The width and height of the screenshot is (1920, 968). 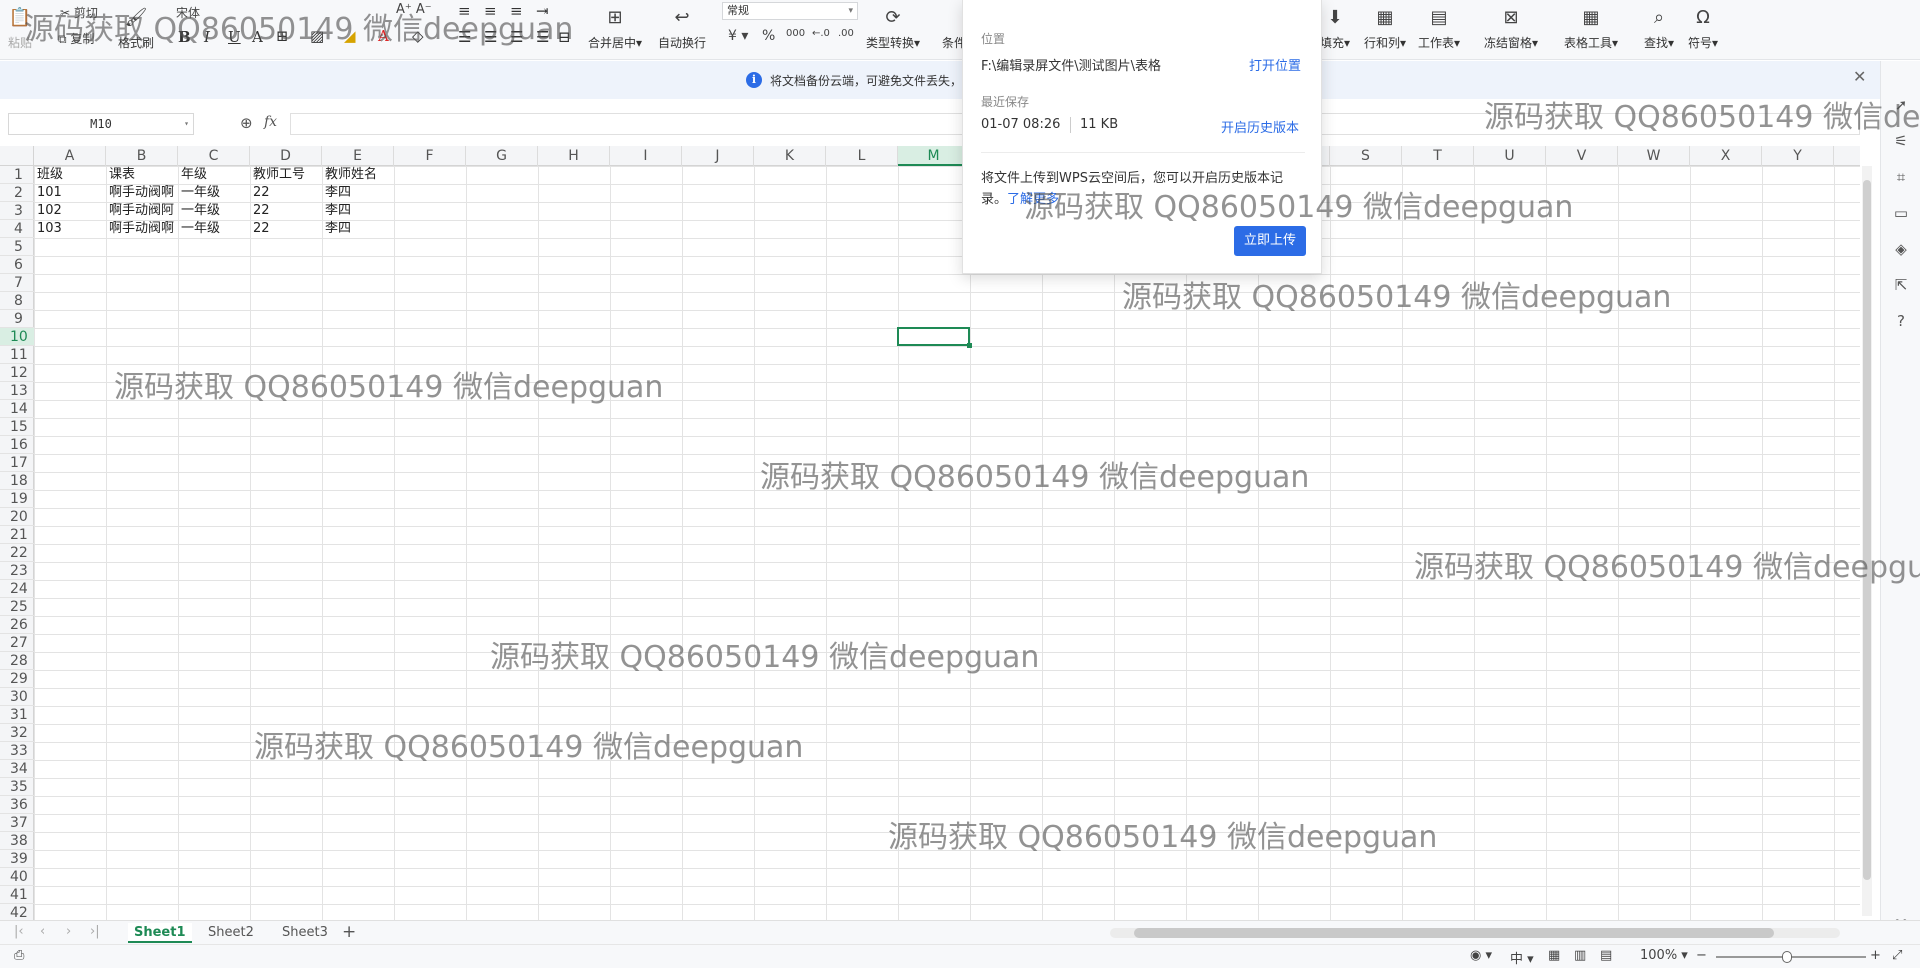 I want to click on column-header: C, so click(x=214, y=156).